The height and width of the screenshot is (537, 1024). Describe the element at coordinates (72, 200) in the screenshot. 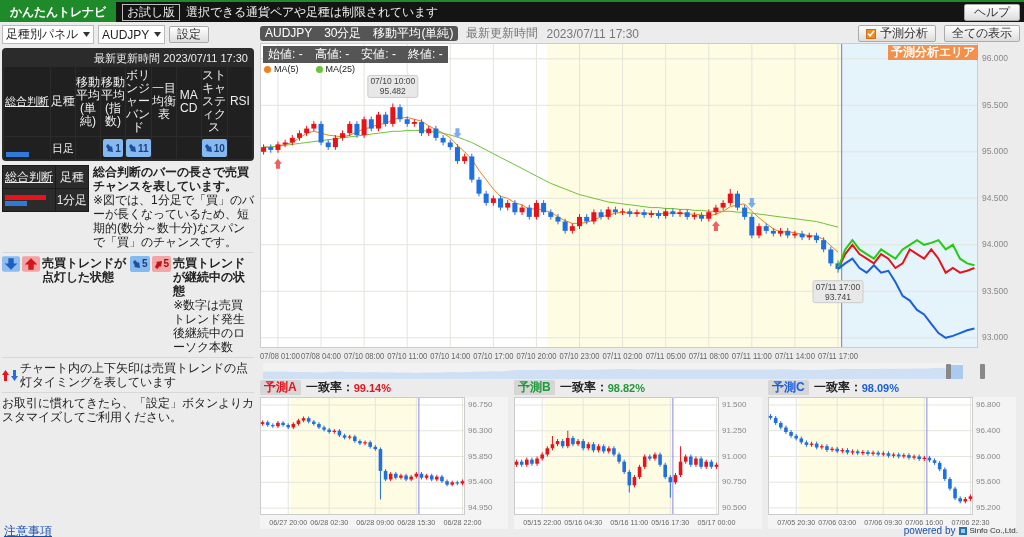

I see `table-cell: 1分足` at that location.